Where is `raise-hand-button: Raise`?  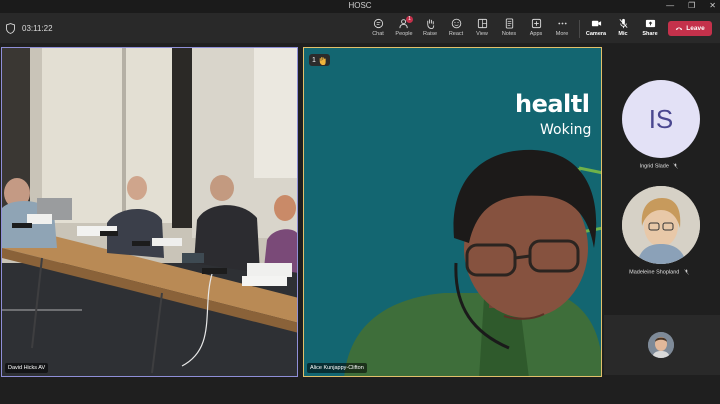 raise-hand-button: Raise is located at coordinates (430, 27).